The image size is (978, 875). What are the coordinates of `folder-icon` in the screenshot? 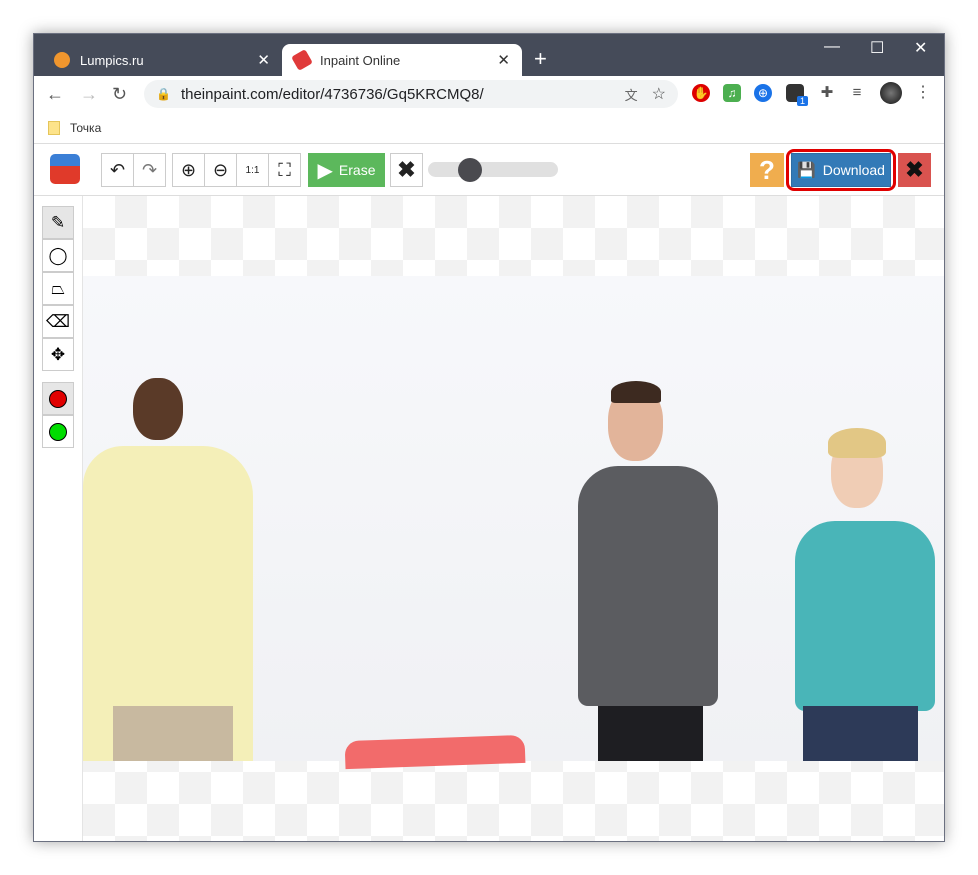 It's located at (54, 127).